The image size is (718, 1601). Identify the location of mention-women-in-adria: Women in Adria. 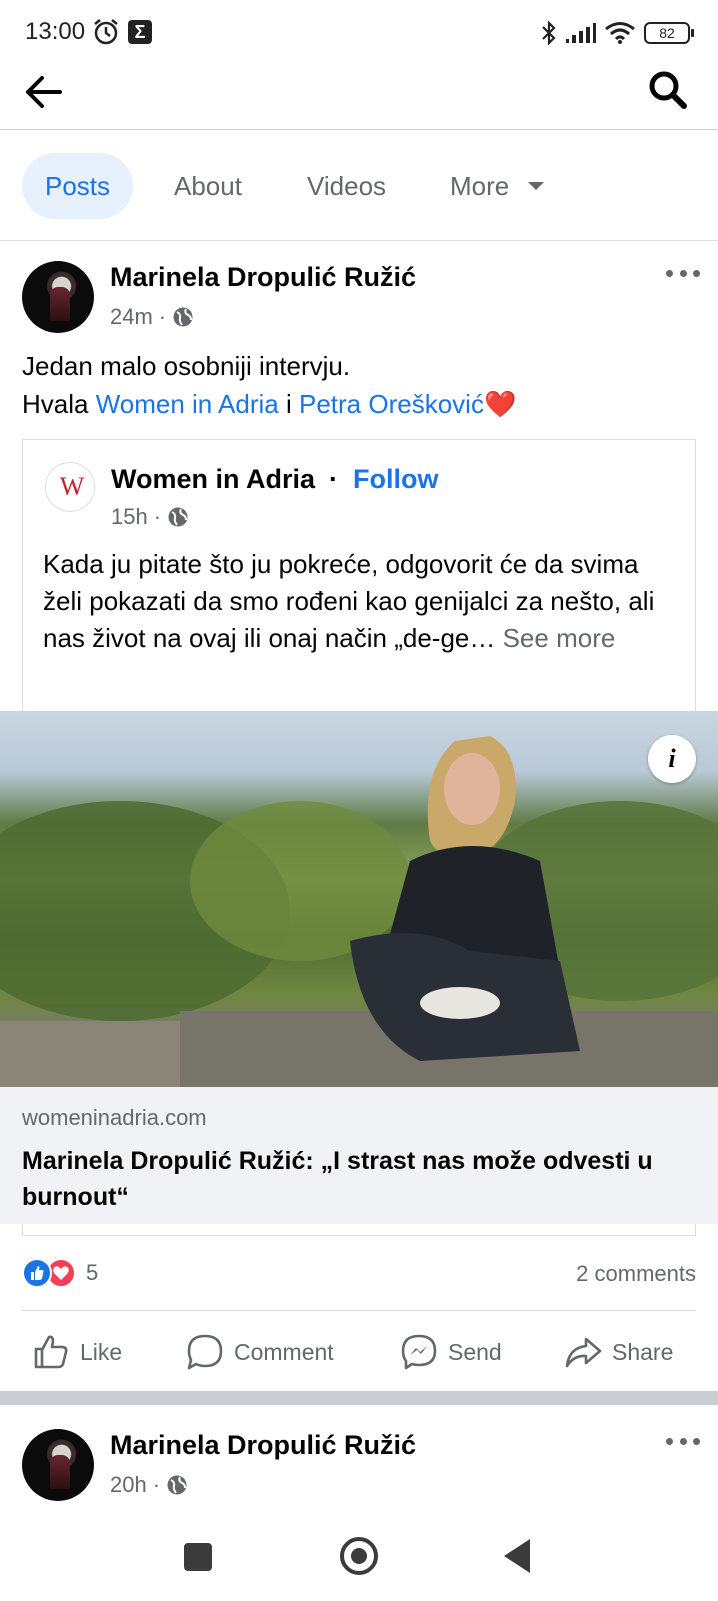
(187, 404).